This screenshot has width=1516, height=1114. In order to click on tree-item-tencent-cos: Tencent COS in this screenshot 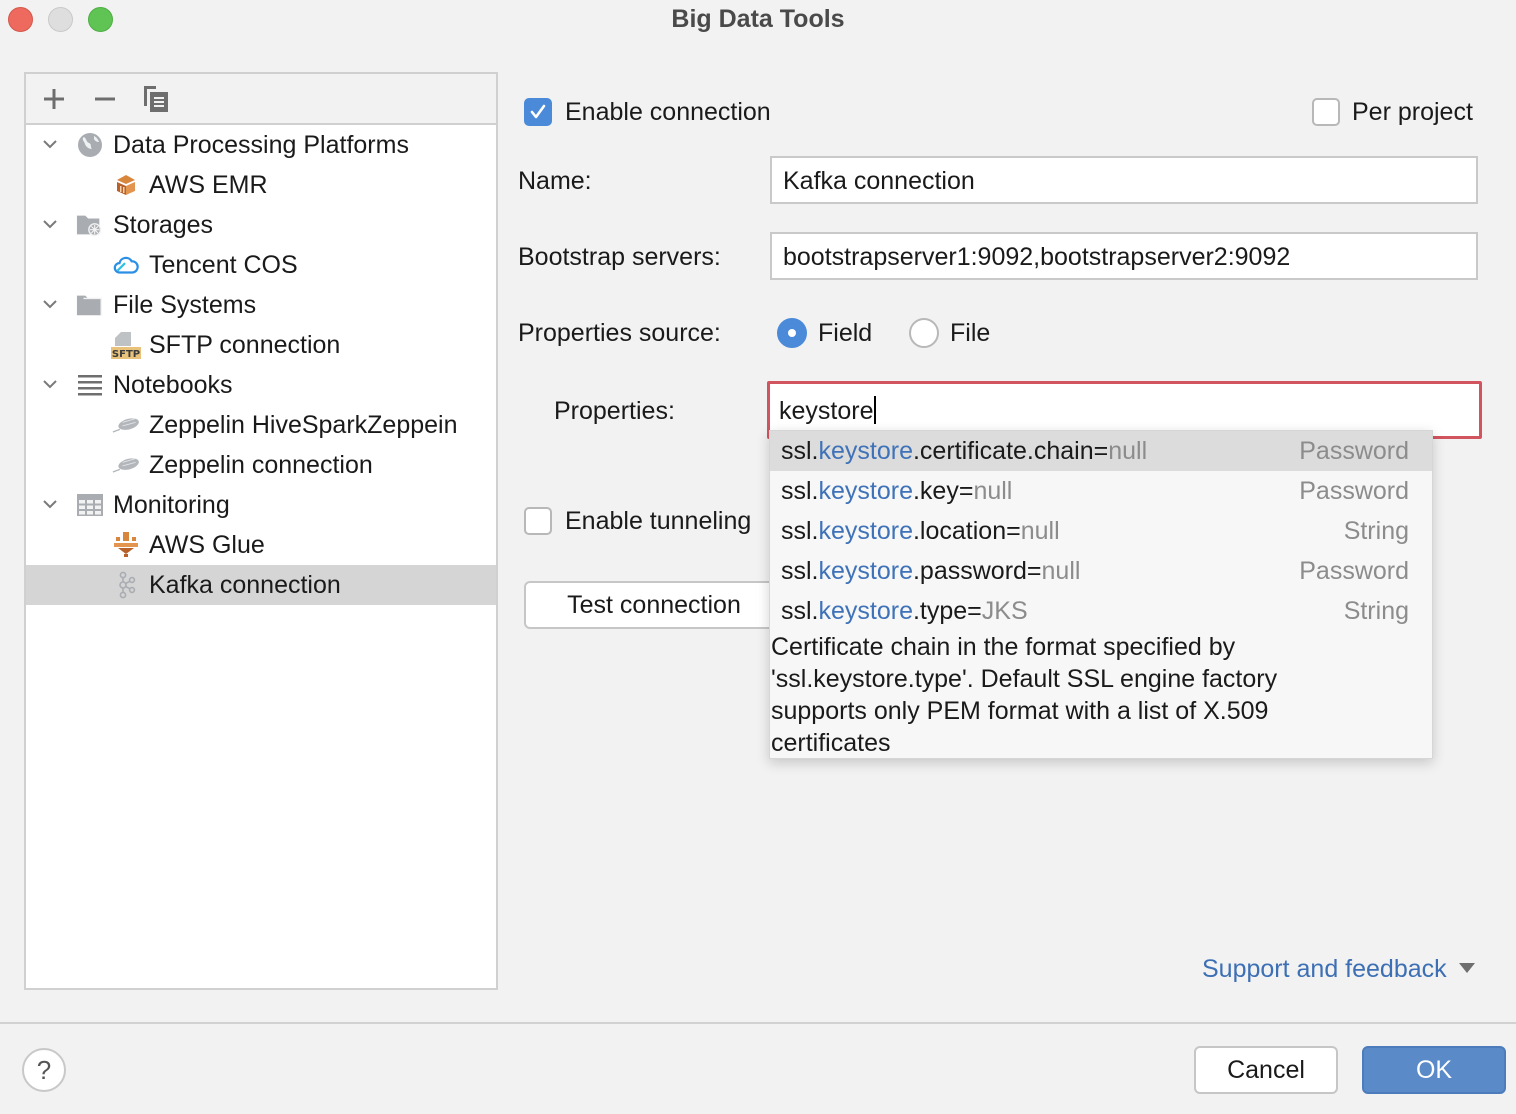, I will do `click(261, 265)`.